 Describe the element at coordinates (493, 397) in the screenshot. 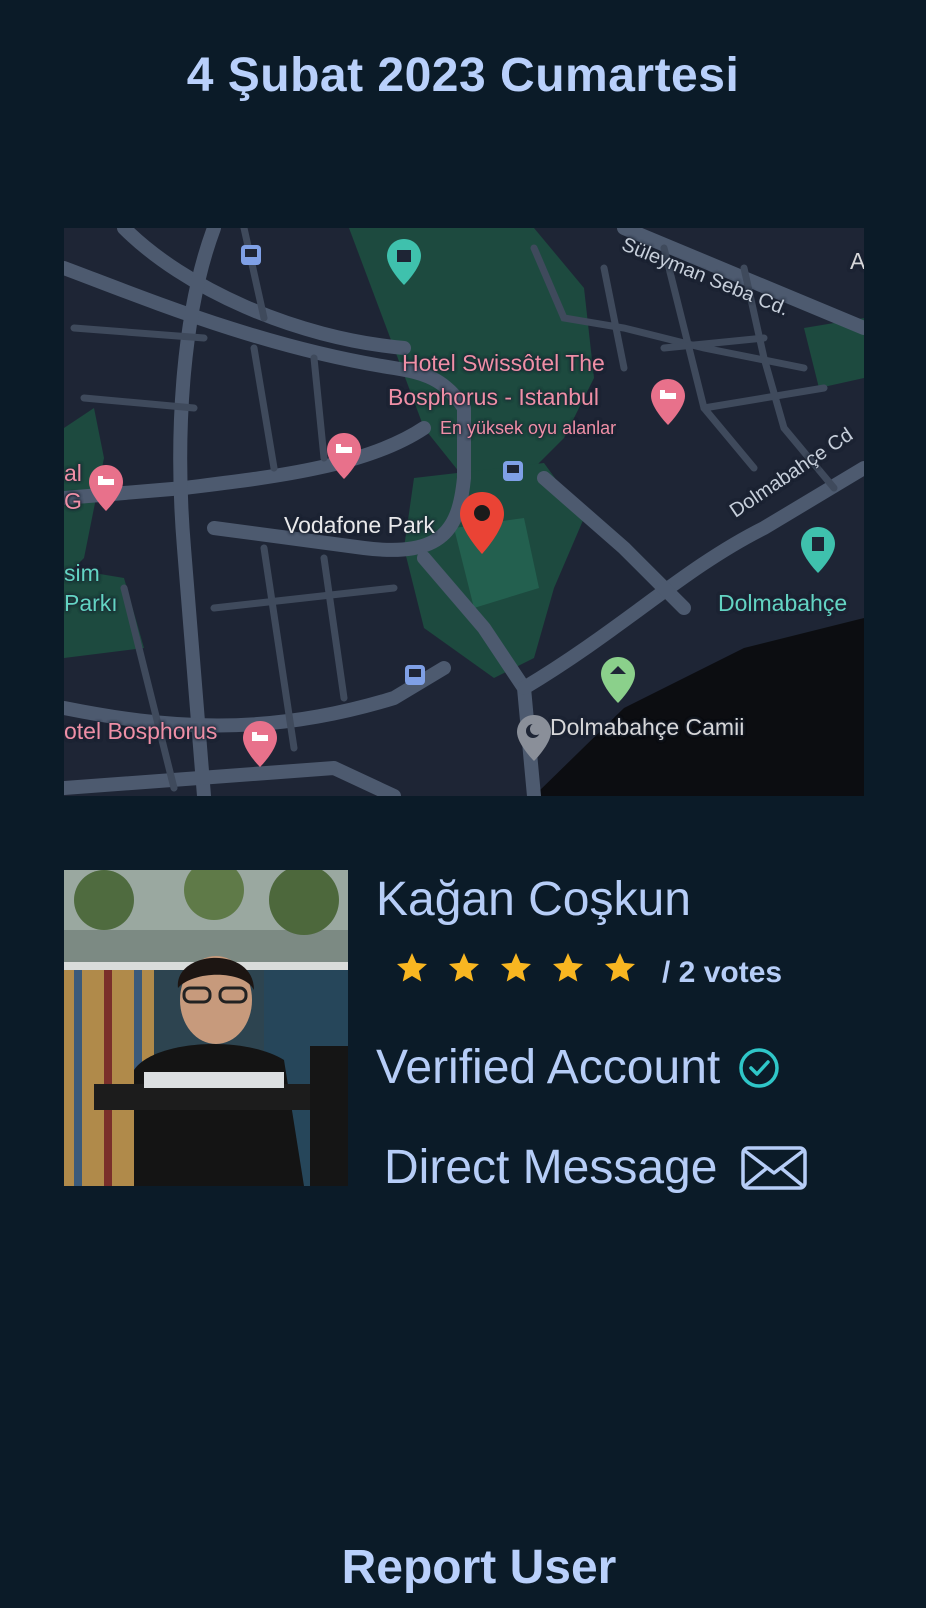

I see `place-label-hotel-swissotel-2: Bosphorus - Istanbul` at that location.